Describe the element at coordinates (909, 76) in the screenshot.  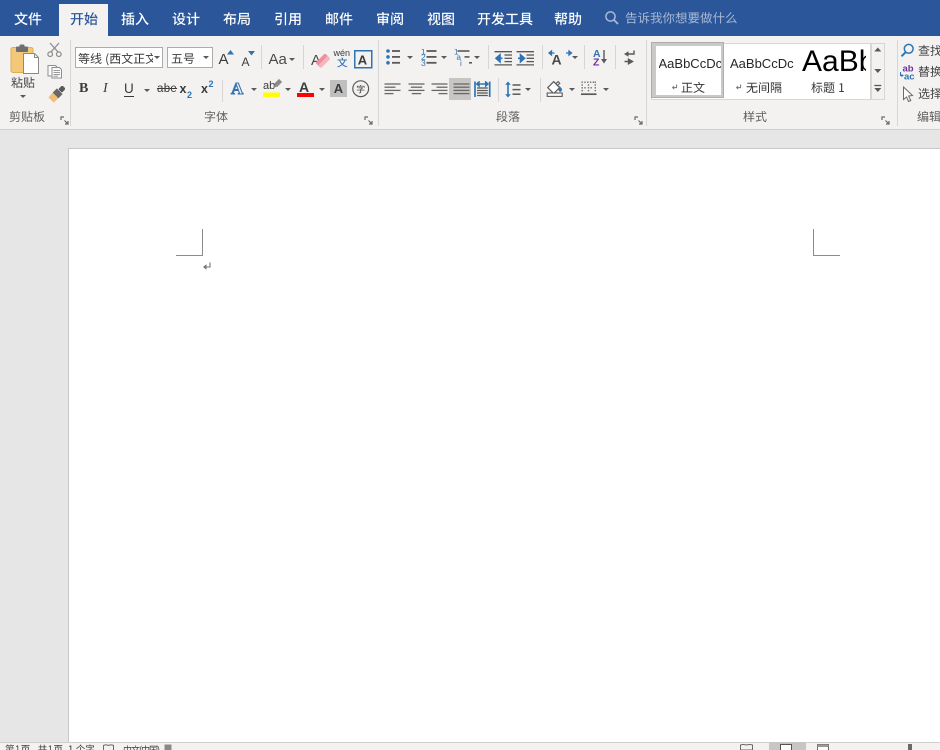
I see `svg-text: ac` at that location.